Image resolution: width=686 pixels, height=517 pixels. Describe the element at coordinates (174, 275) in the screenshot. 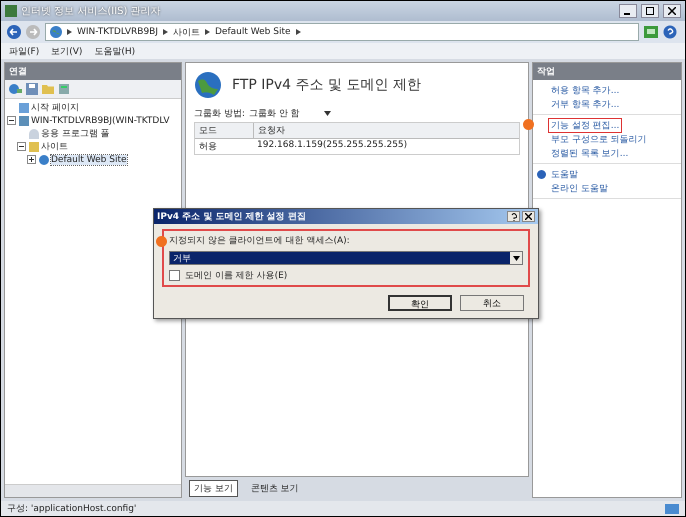

I see `checkbox` at that location.